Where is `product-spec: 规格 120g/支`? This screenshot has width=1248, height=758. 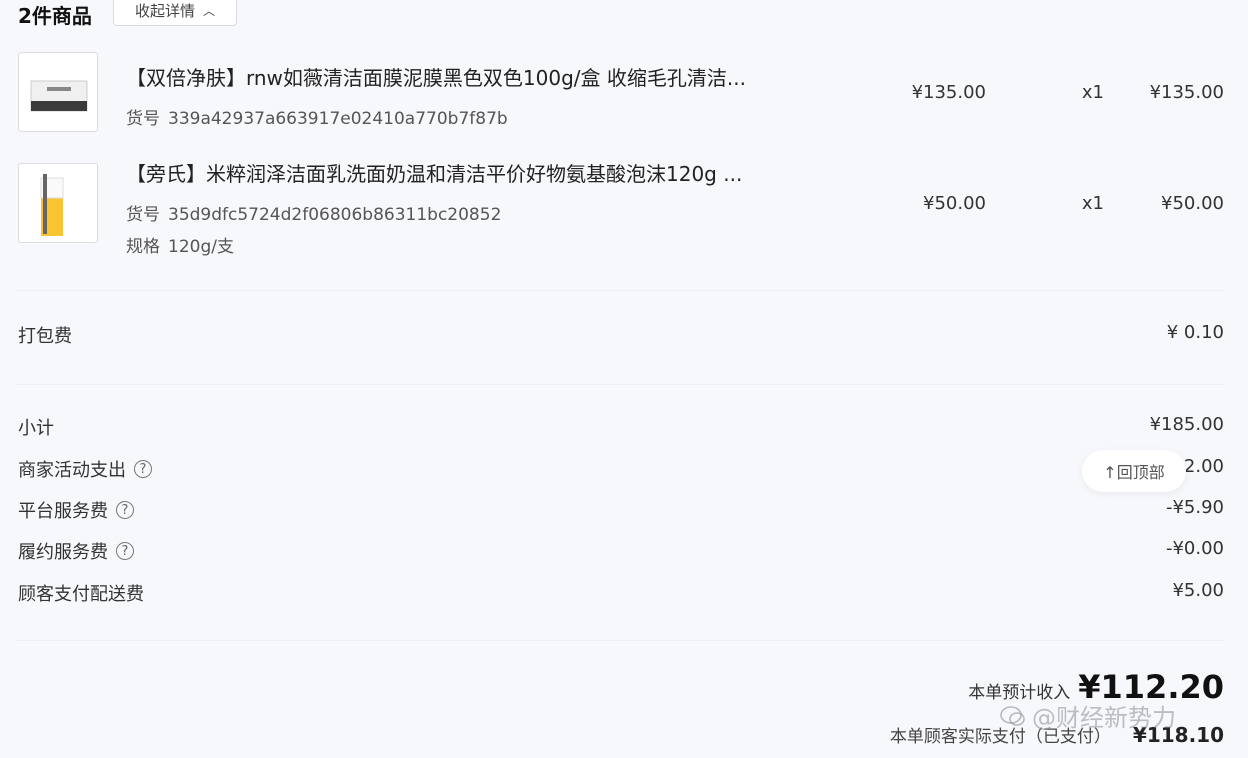 product-spec: 规格 120g/支 is located at coordinates (180, 244).